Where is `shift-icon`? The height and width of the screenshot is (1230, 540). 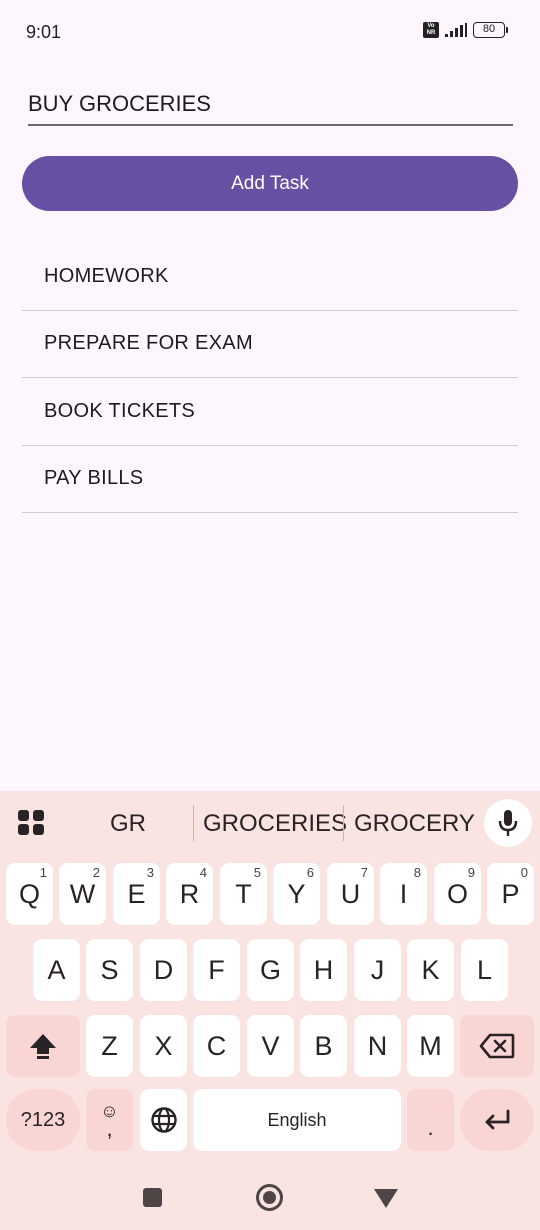
shift-icon is located at coordinates (43, 1046).